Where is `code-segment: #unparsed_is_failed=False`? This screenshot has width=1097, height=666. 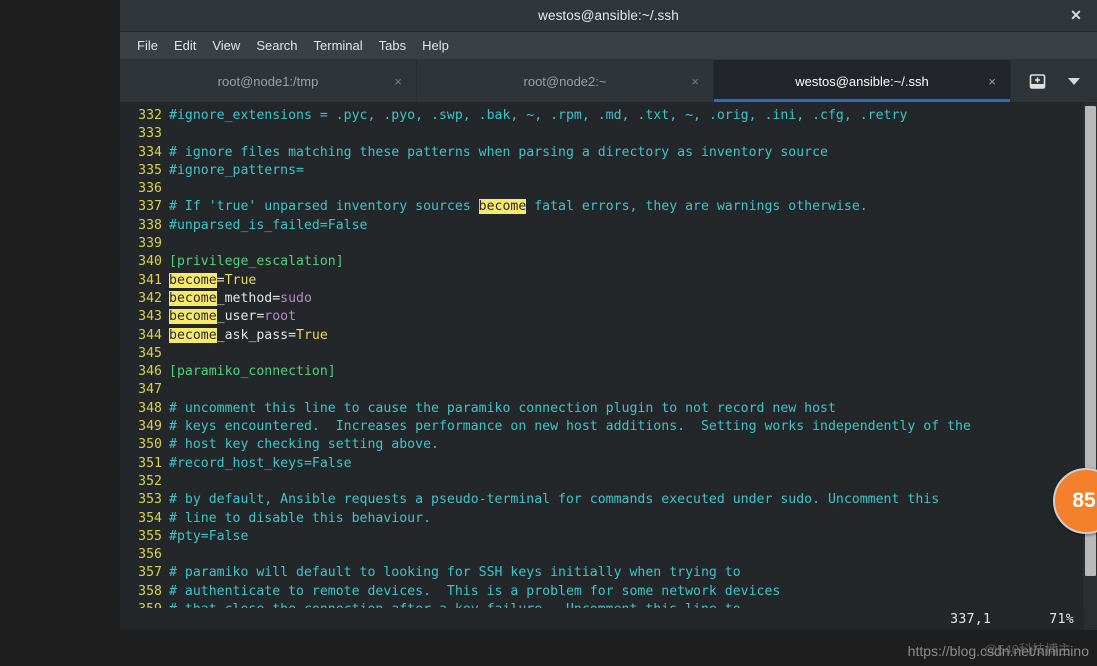
code-segment: #unparsed_is_failed=False is located at coordinates (268, 225).